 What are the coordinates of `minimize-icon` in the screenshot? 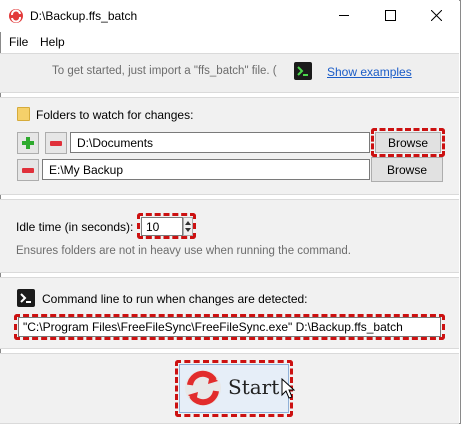 It's located at (344, 15).